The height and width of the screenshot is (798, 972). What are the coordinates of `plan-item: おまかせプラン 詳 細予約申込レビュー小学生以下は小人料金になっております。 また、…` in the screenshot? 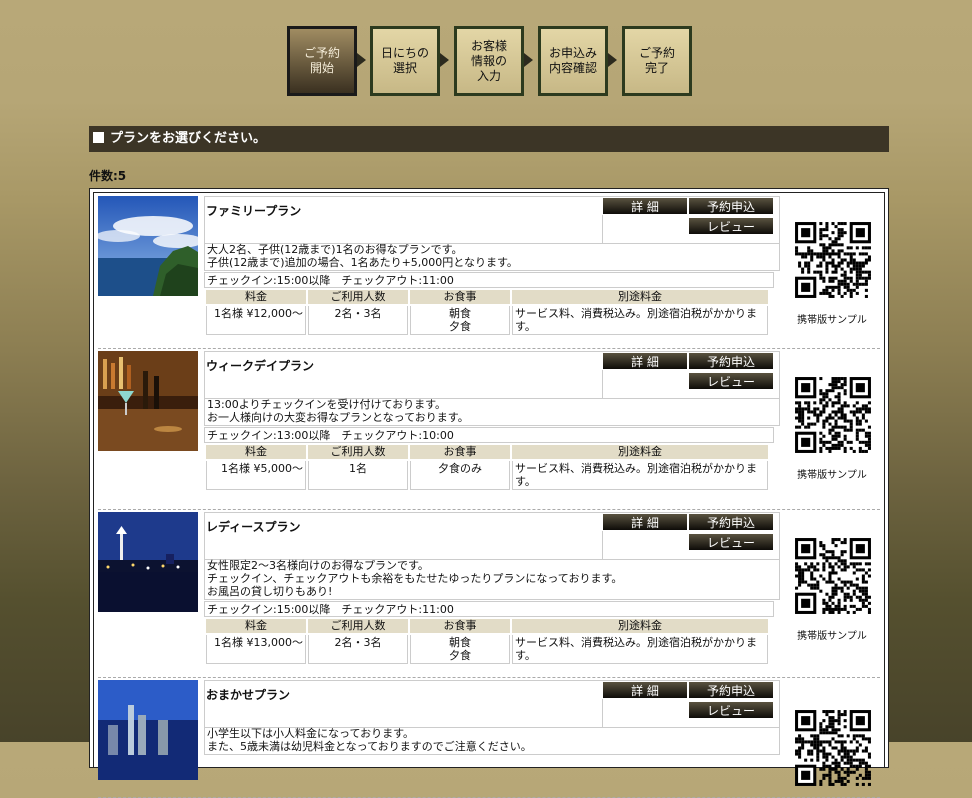 It's located at (489, 737).